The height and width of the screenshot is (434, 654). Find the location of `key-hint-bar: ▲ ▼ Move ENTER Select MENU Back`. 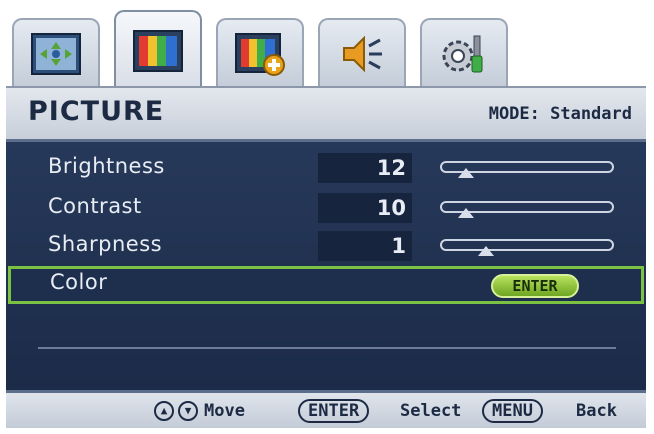

key-hint-bar: ▲ ▼ Move ENTER Select MENU Back is located at coordinates (326, 409).